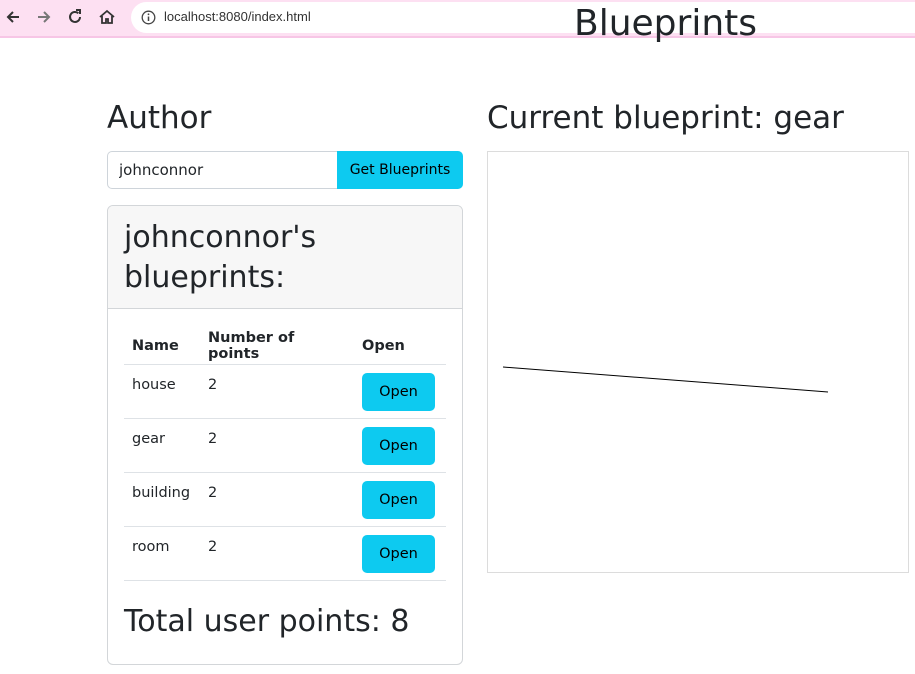 The width and height of the screenshot is (915, 674). I want to click on blueprint-segment, so click(665, 379).